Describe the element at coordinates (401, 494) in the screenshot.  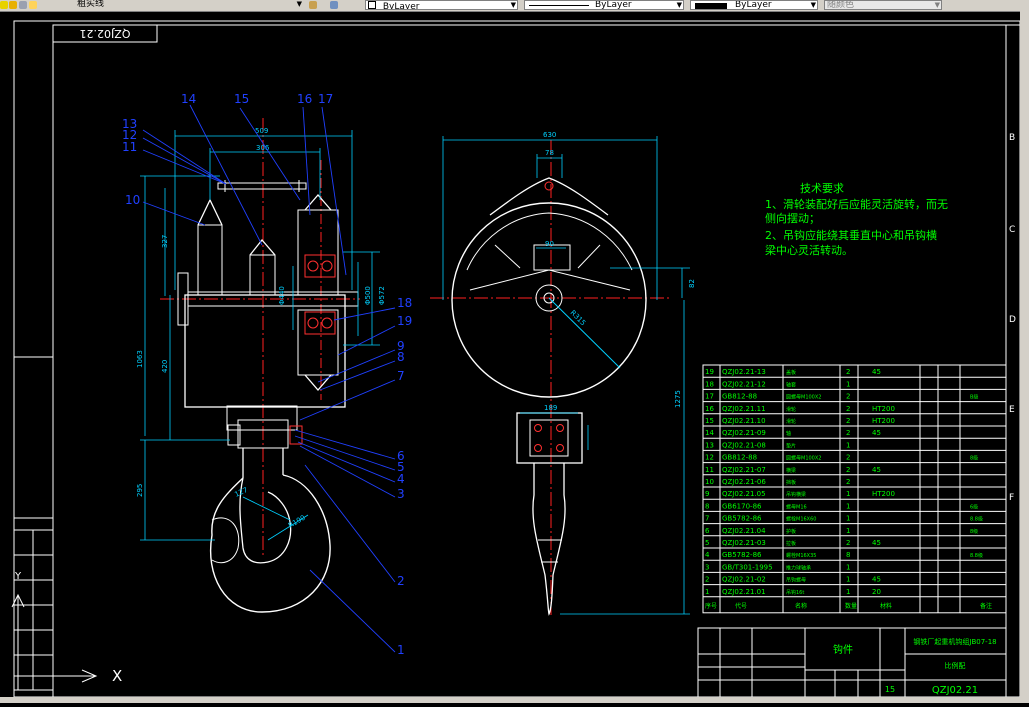
I see `callout-number: 3` at that location.